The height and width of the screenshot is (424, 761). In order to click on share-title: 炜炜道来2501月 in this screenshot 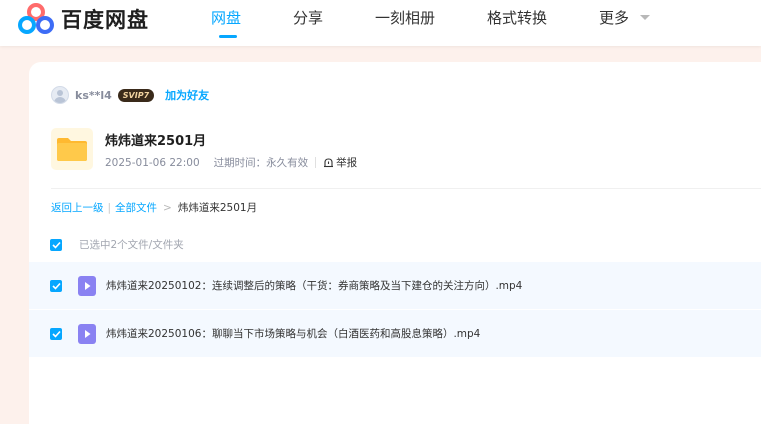, I will do `click(156, 141)`.